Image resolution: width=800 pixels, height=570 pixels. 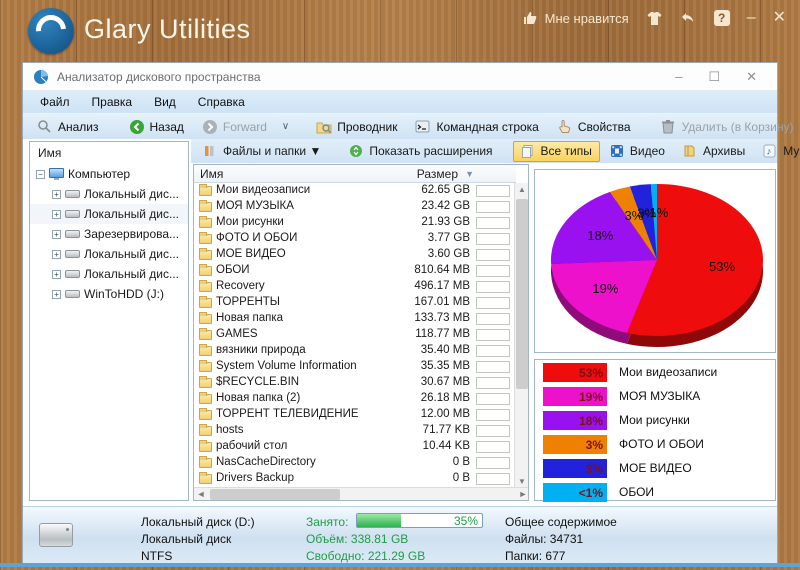 What do you see at coordinates (355, 431) in the screenshot?
I see `file-row: hosts 71.77 KB` at bounding box center [355, 431].